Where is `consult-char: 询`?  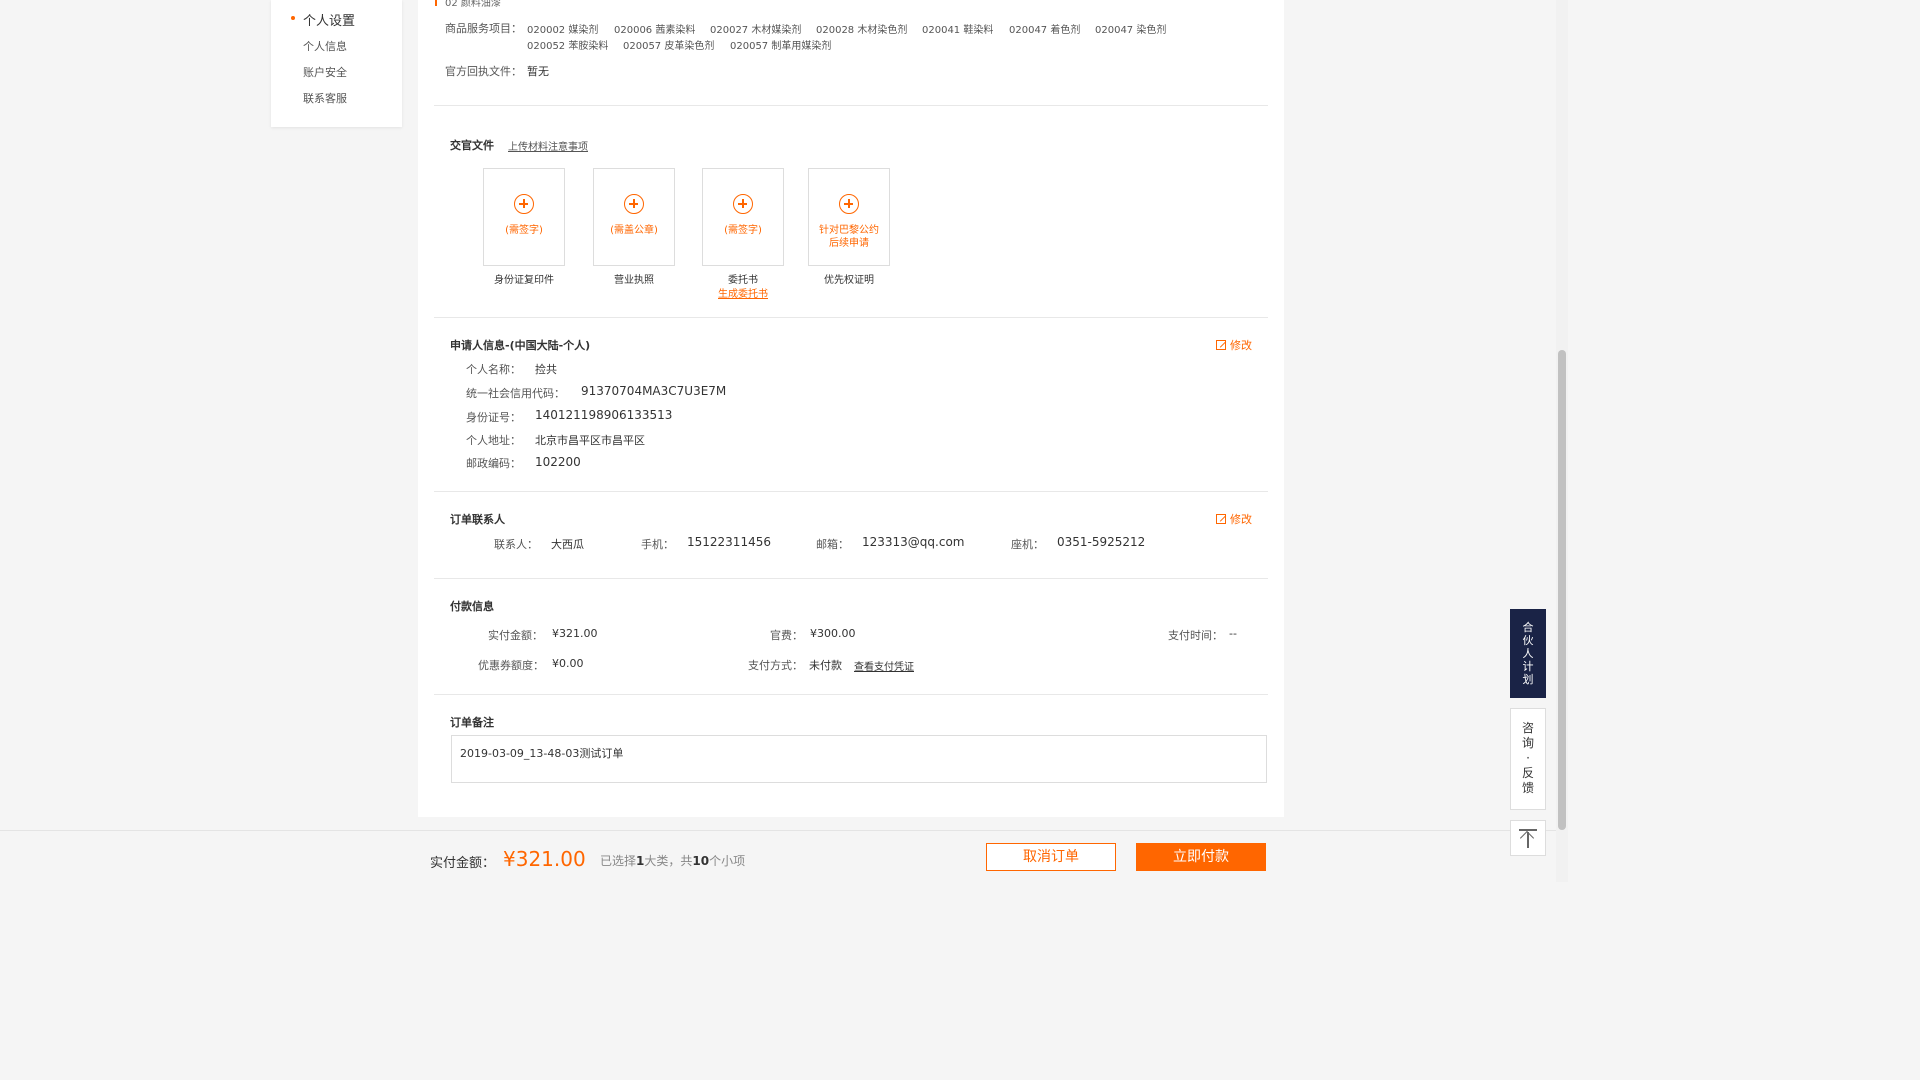 consult-char: 询 is located at coordinates (1527, 743).